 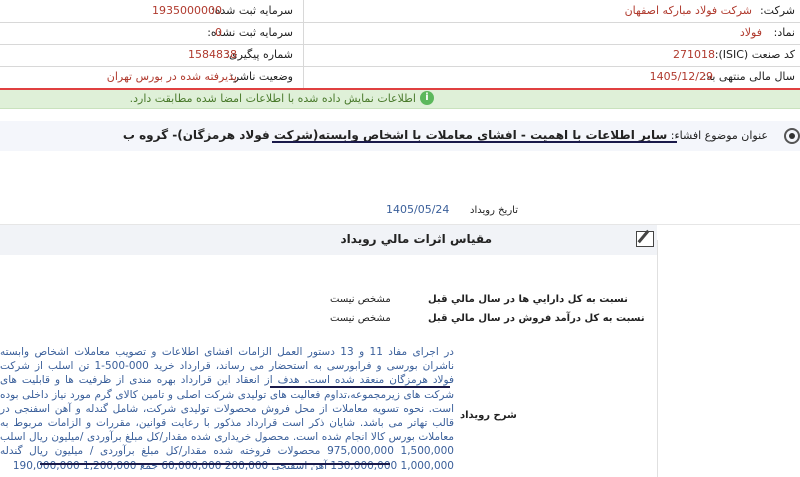 I want to click on company-value: شرکت فولاد مبارکه اصفهان, so click(x=688, y=10).